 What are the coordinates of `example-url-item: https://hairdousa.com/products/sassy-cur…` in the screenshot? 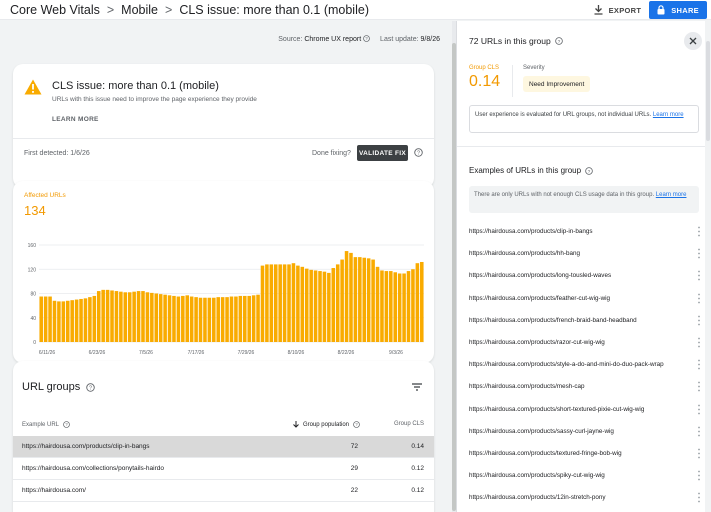 It's located at (584, 432).